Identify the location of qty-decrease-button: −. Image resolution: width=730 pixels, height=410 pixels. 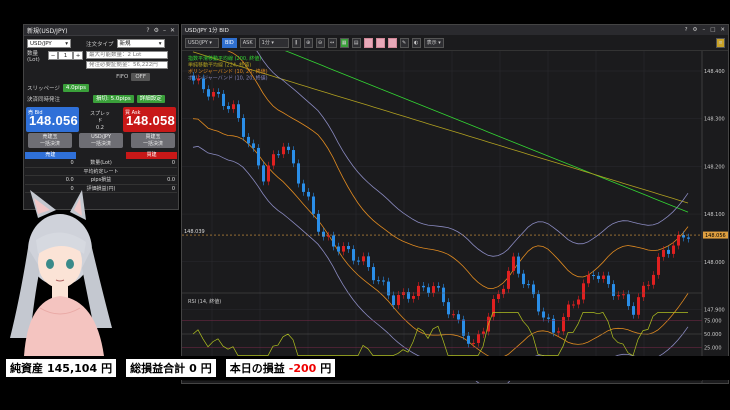
(53, 55).